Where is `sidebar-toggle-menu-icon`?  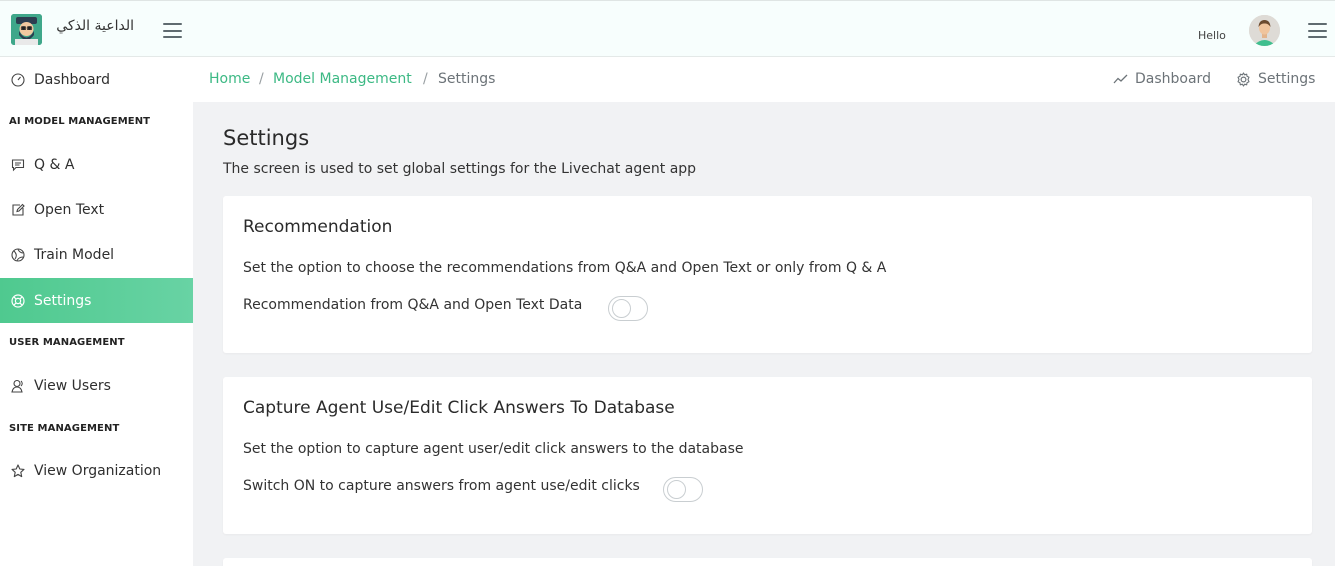
sidebar-toggle-menu-icon is located at coordinates (172, 30).